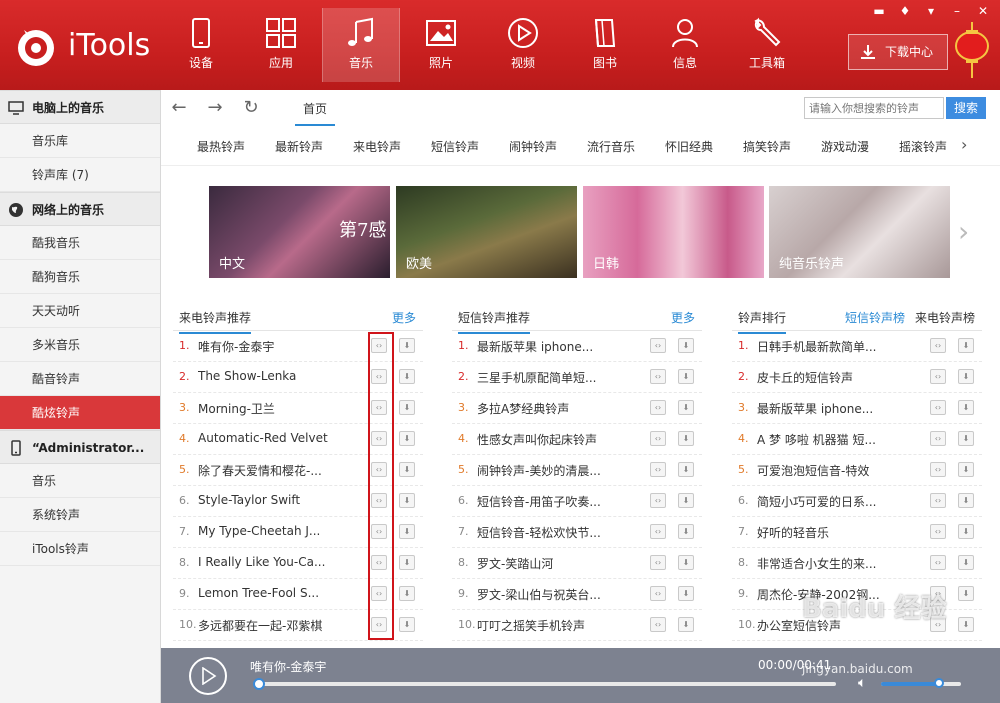 Image resolution: width=1000 pixels, height=703 pixels. I want to click on ringtone-row: 6. 短信铃音-用笛子吹奏... ‹› ⬇, so click(577, 501).